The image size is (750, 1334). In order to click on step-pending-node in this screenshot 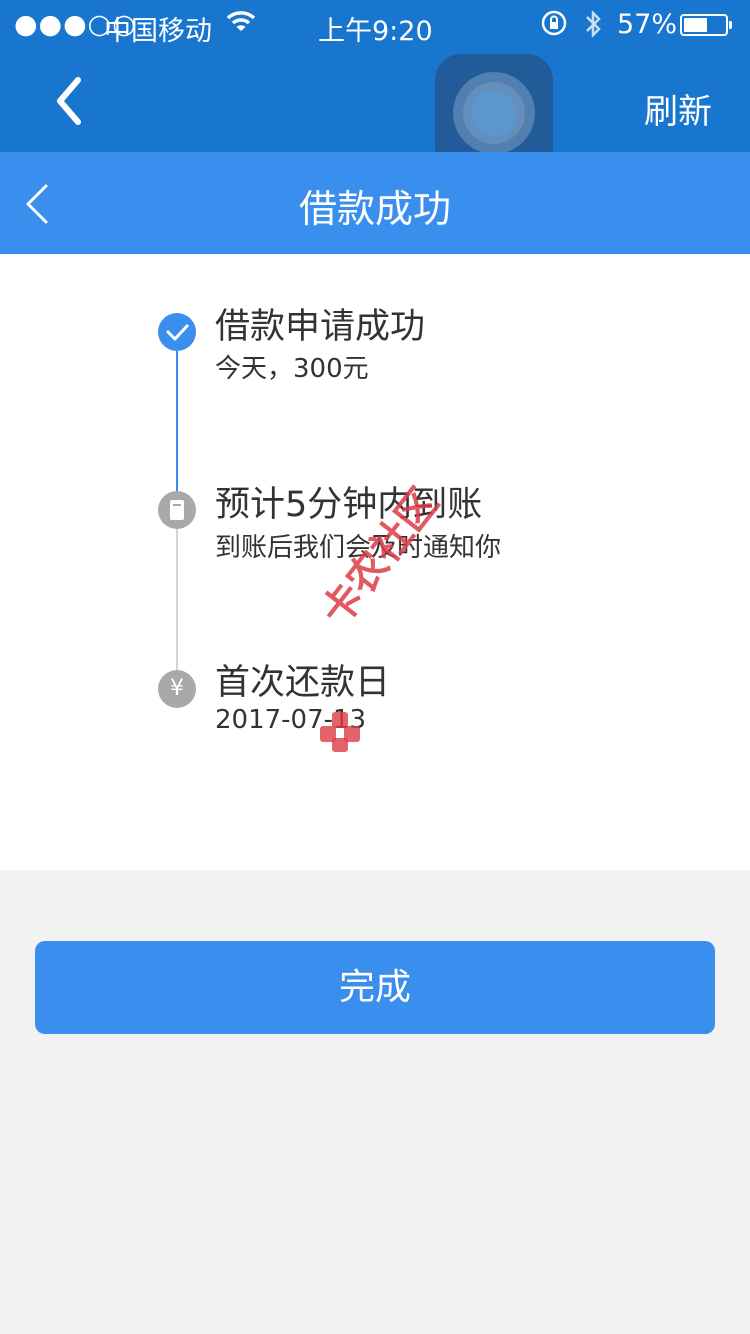, I will do `click(177, 510)`.